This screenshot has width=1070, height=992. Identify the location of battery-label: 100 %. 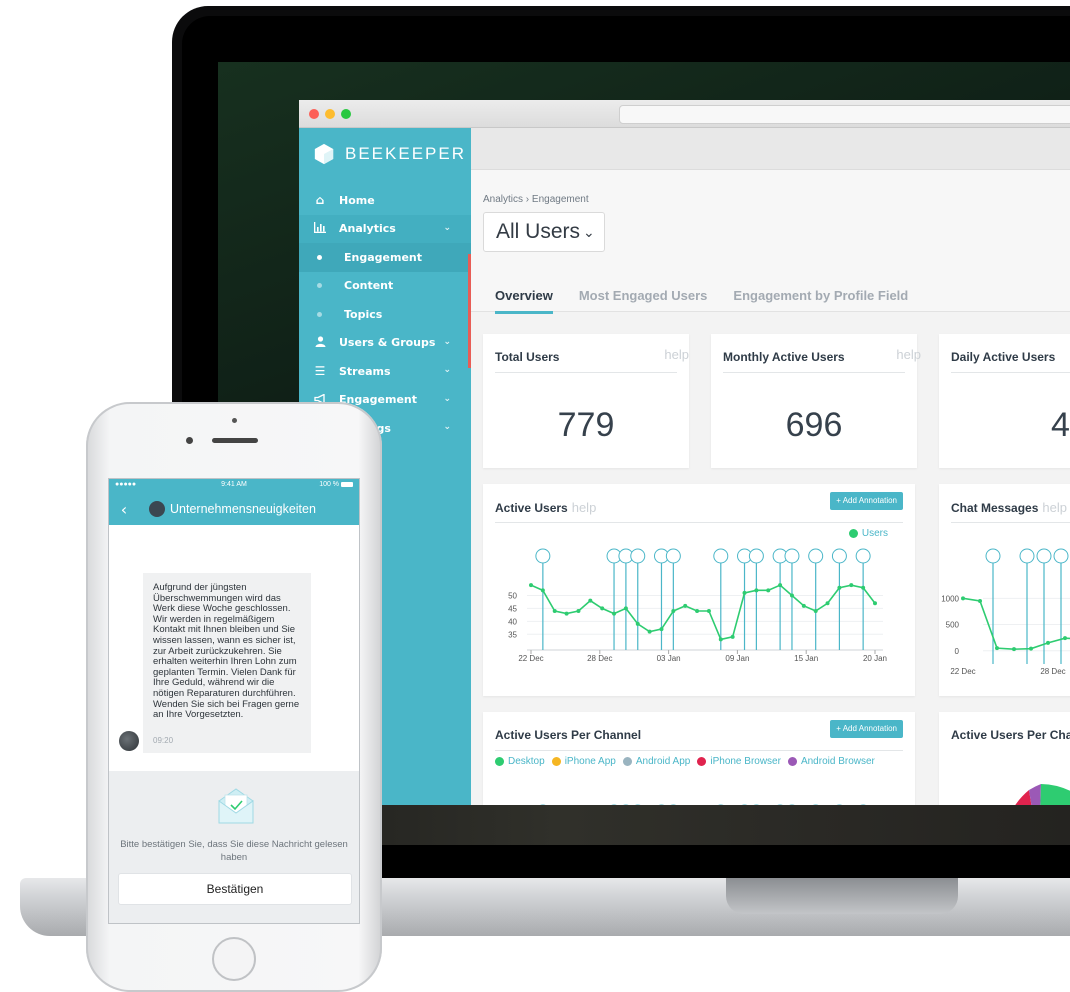
(329, 484).